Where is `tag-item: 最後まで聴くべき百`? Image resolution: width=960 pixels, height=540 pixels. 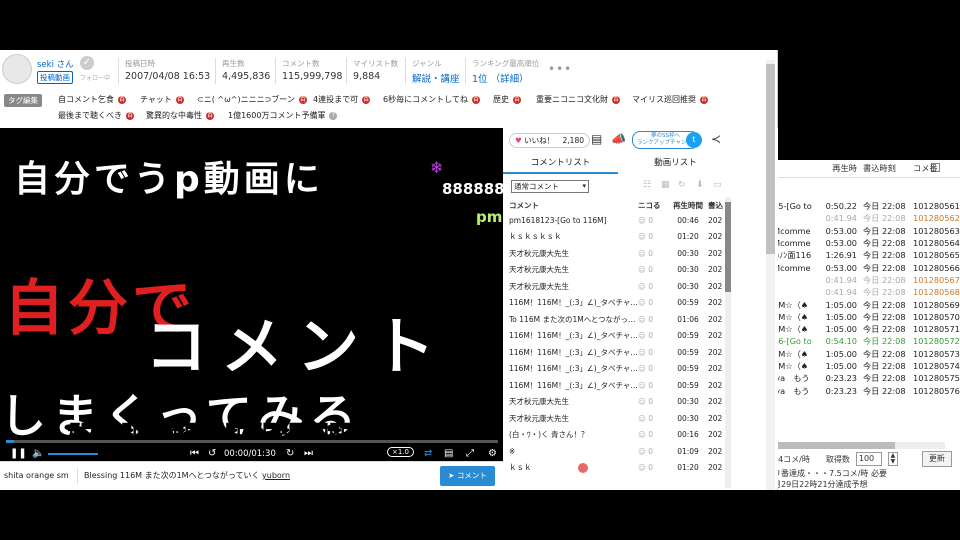
tag-item: 最後まで聴くべき百 is located at coordinates (96, 115).